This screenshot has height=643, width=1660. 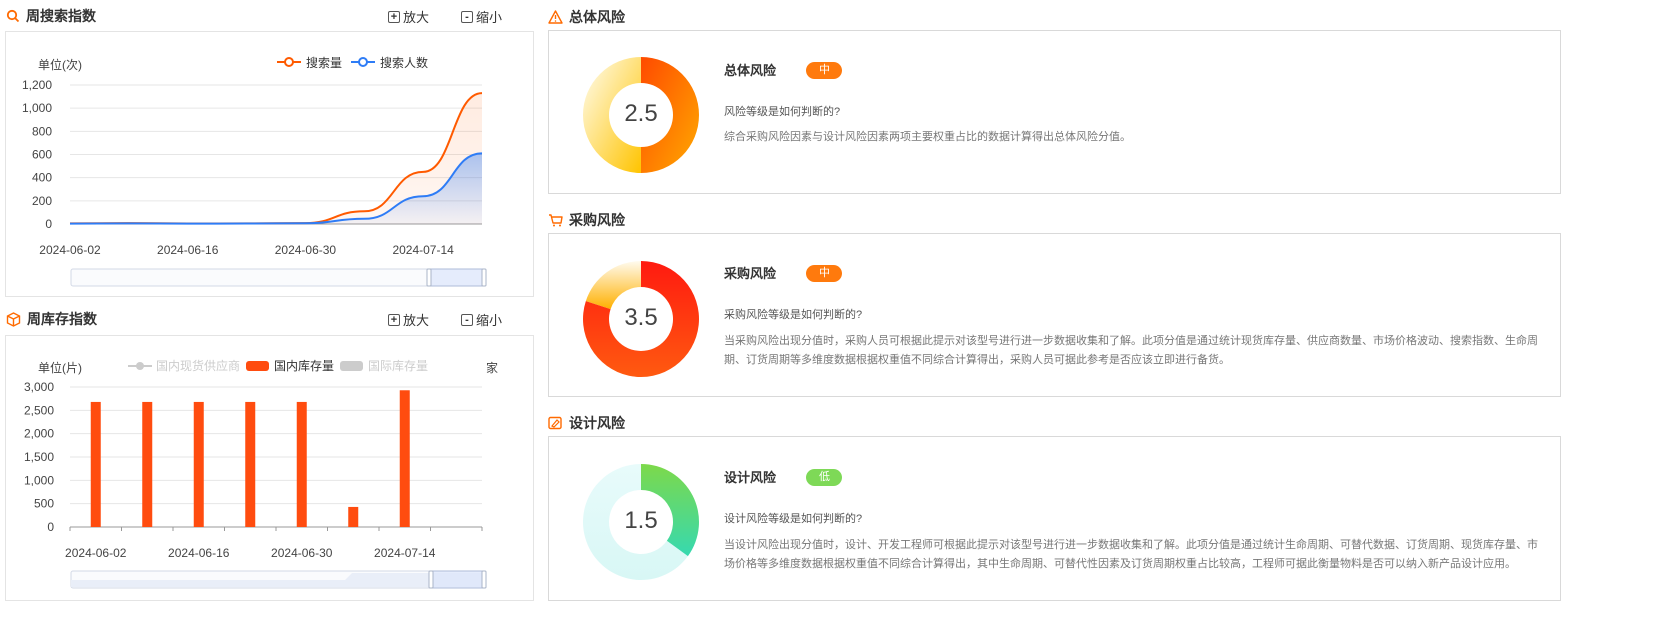 I want to click on overall-risk-name: 总体风险, so click(x=750, y=70).